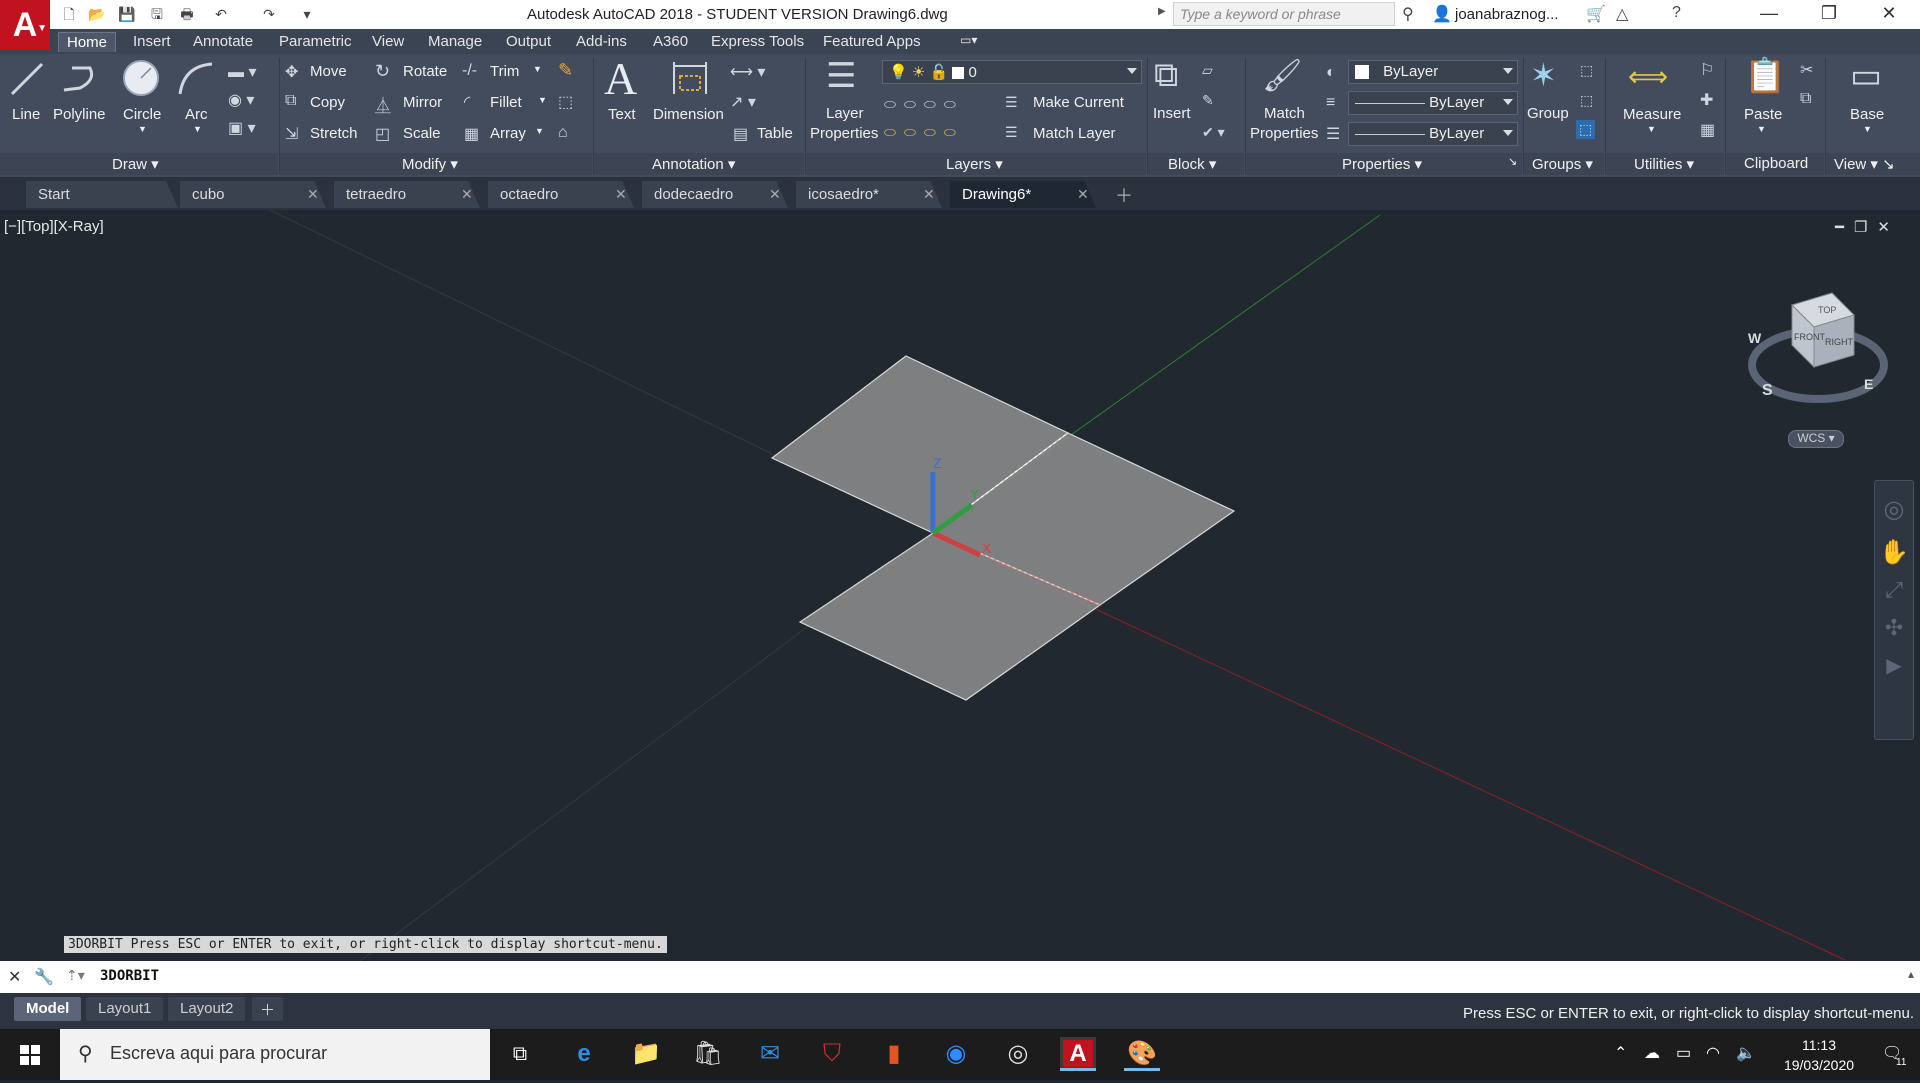 The width and height of the screenshot is (1920, 1083). Describe the element at coordinates (187, 14) in the screenshot. I see `plot-icon: 🖶` at that location.